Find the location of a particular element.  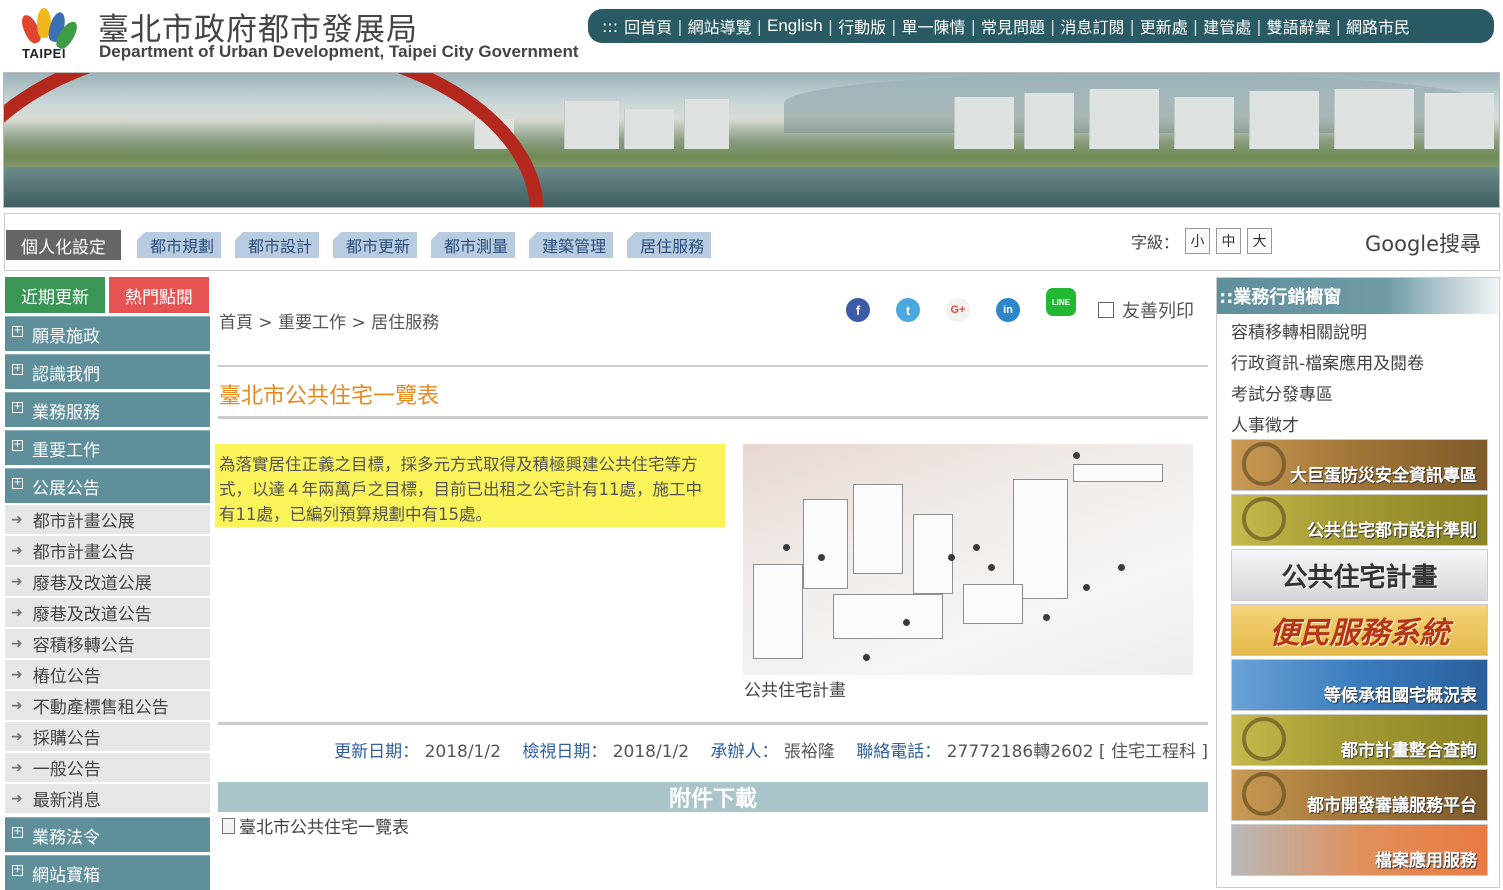

font-size-small-button: 小 is located at coordinates (1198, 241).